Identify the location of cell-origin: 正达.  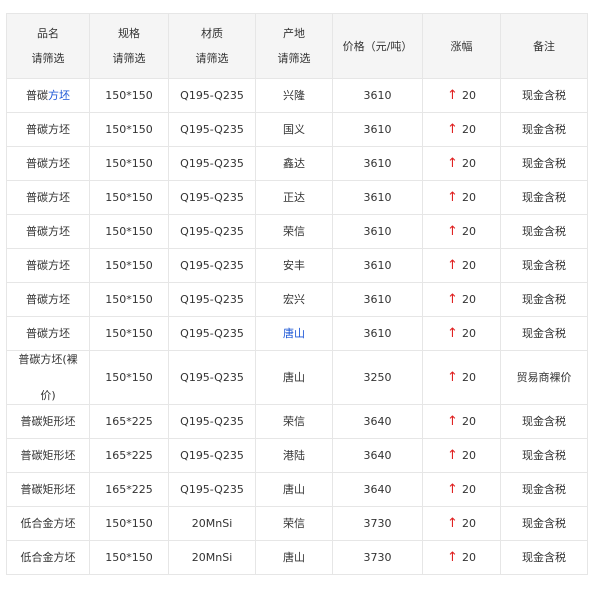
(294, 197).